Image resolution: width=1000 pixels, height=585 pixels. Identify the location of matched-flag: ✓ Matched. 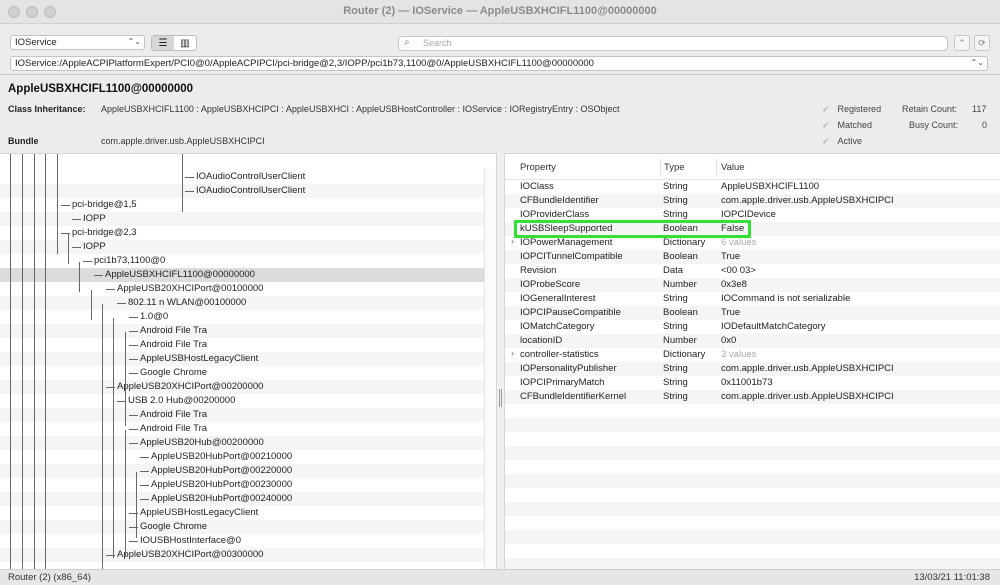
(847, 125).